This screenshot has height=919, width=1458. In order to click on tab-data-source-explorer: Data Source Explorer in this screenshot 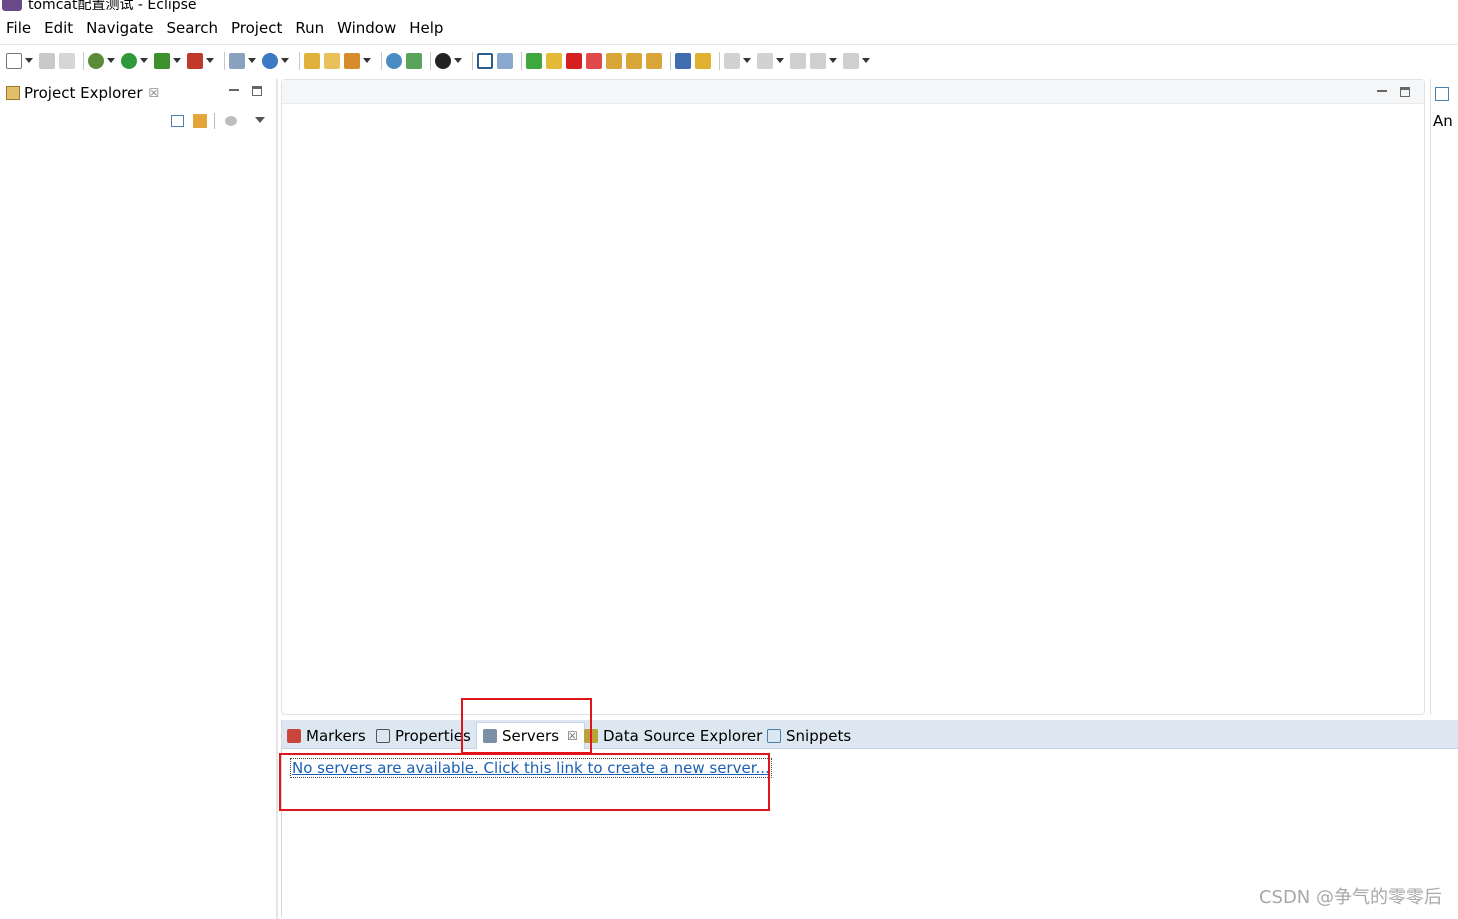, I will do `click(673, 735)`.